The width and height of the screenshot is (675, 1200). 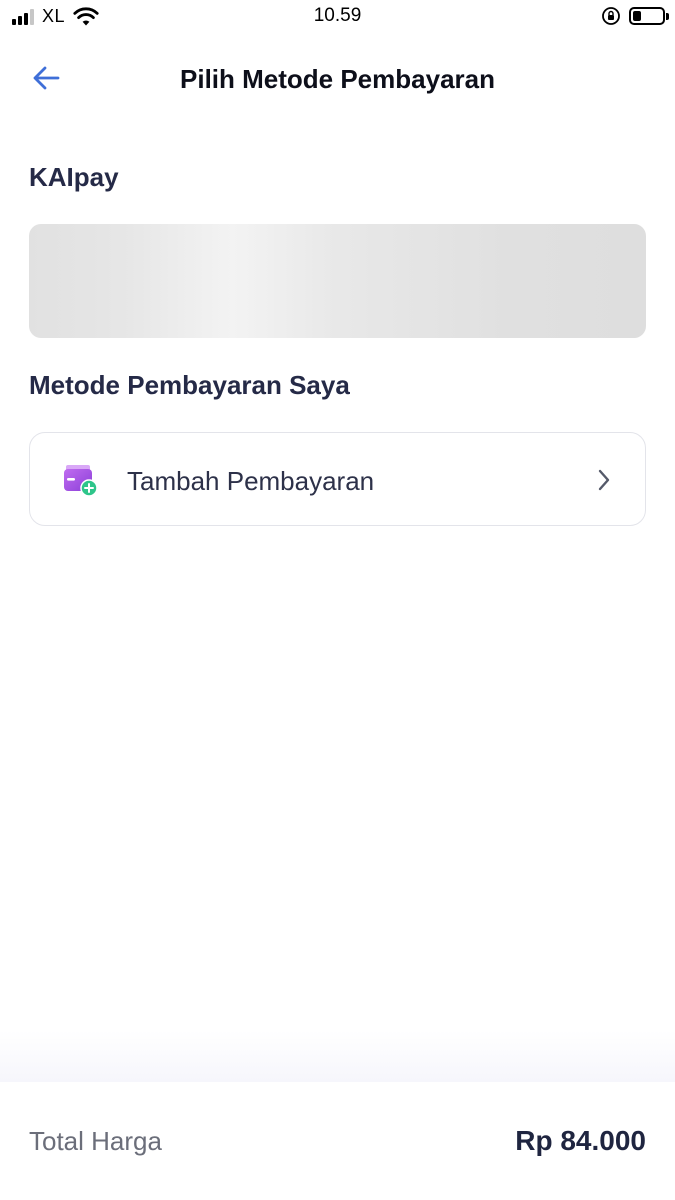 I want to click on header: Pilih Metode Pembayaran, so click(x=337, y=78).